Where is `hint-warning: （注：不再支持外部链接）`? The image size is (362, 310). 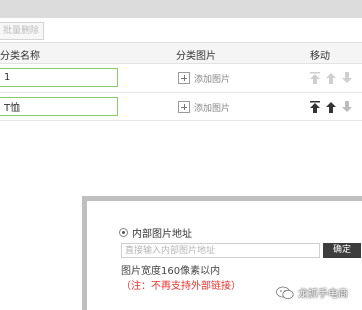 hint-warning: （注：不再支持外部链接） is located at coordinates (181, 286).